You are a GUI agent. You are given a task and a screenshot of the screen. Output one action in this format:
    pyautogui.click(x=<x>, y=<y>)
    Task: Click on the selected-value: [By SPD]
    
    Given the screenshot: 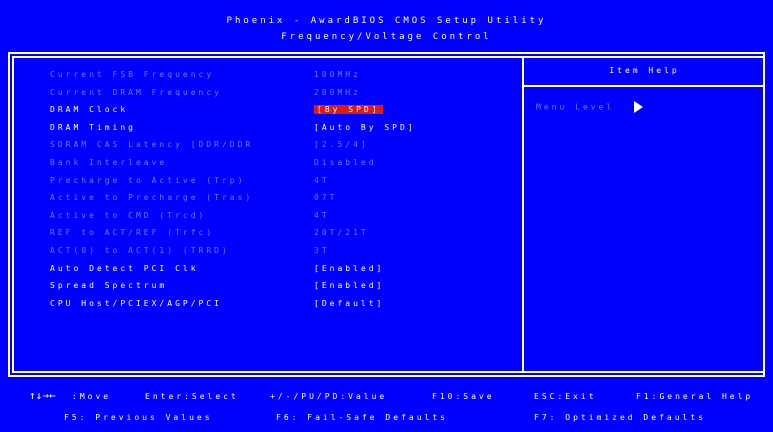 What is the action you would take?
    pyautogui.click(x=348, y=110)
    